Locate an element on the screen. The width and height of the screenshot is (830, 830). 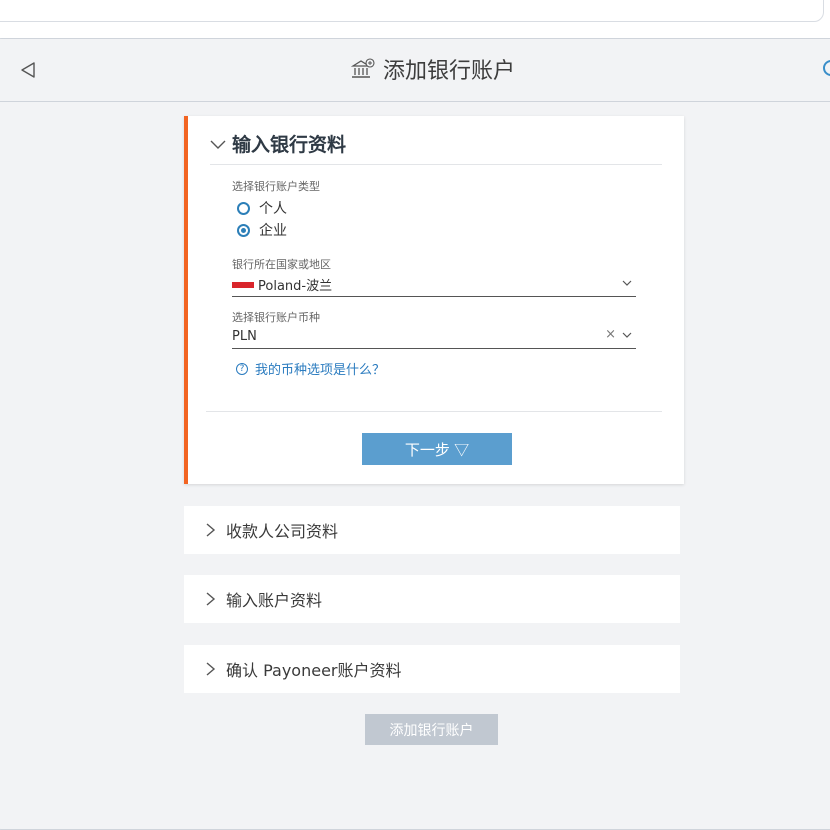
confirm-payoneer-section: 确认 Payoneer账户资料 is located at coordinates (432, 669).